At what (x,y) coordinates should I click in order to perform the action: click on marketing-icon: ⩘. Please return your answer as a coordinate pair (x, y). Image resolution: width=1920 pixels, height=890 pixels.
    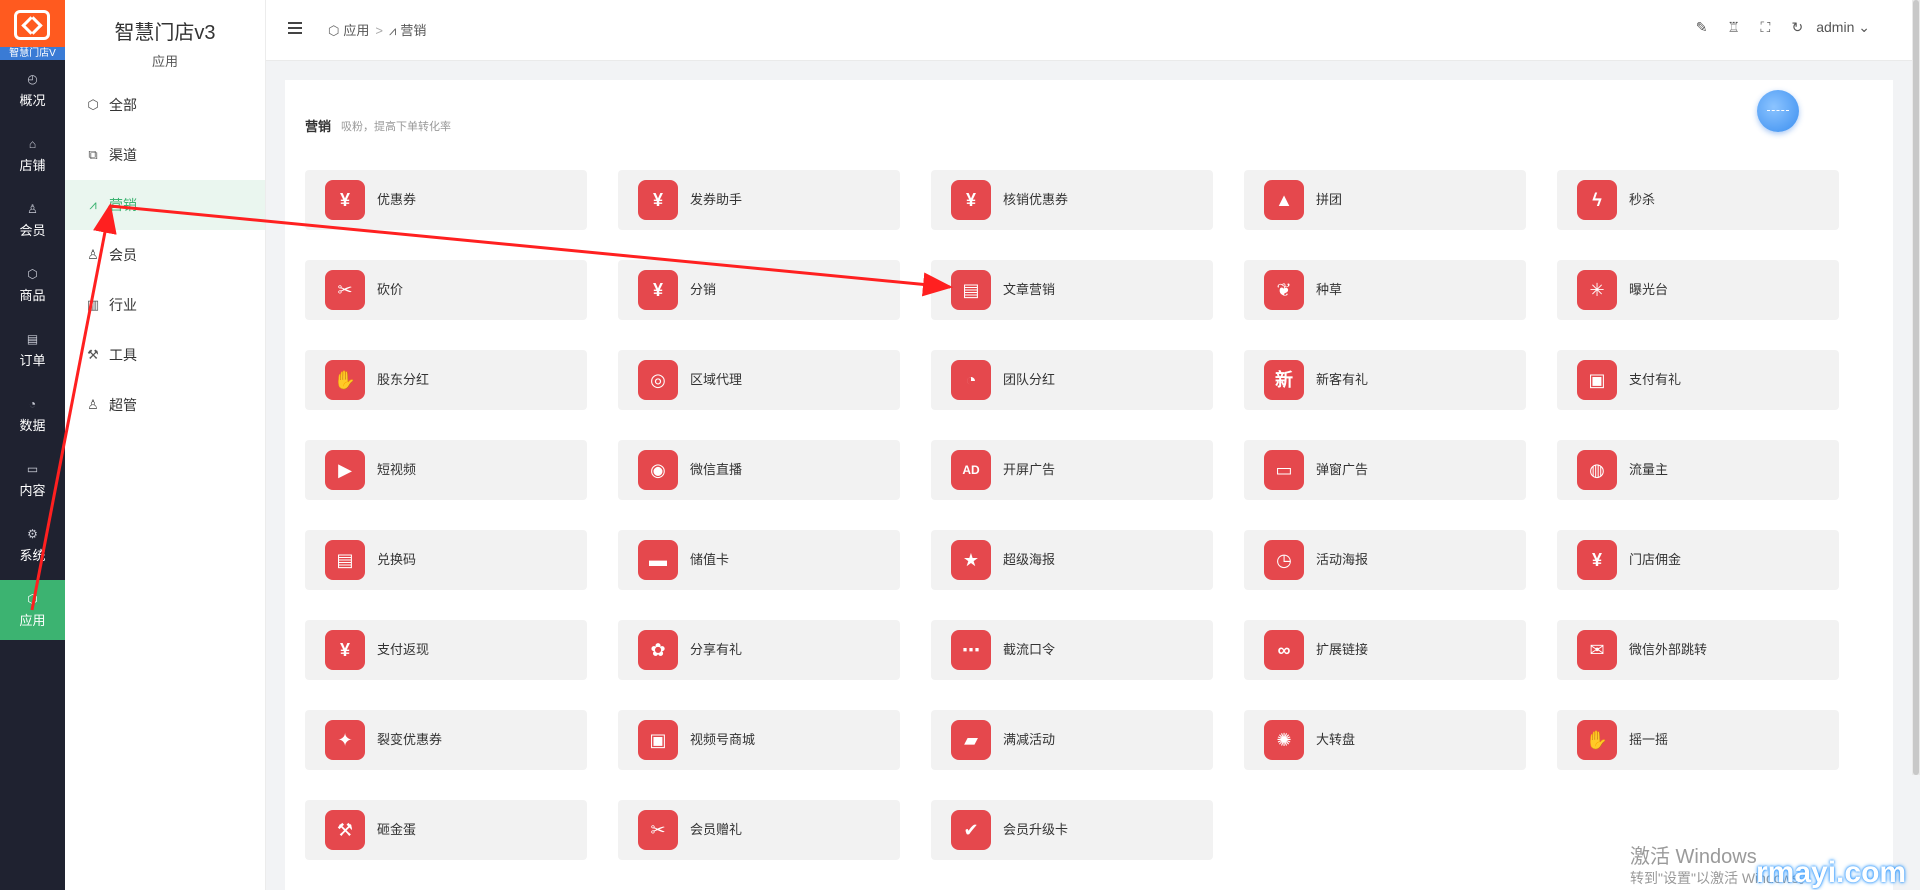
    Looking at the image, I should click on (392, 30).